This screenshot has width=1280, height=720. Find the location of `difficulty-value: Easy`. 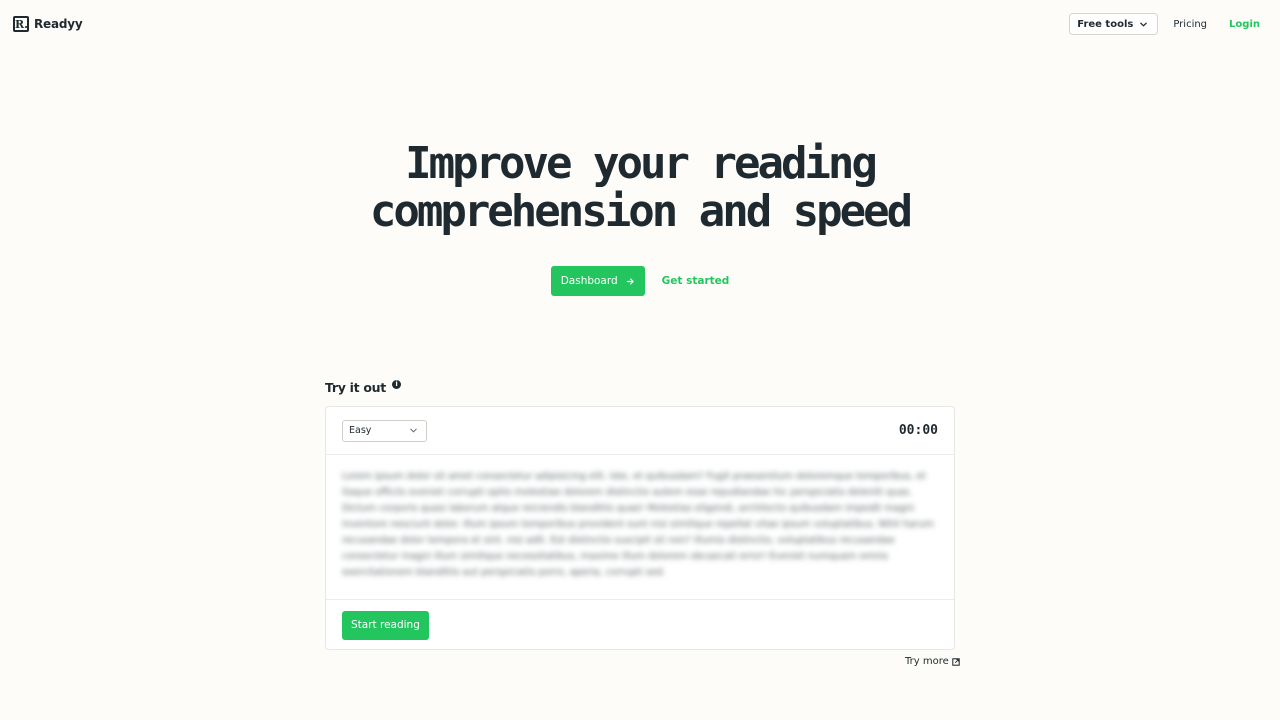

difficulty-value: Easy is located at coordinates (360, 430).